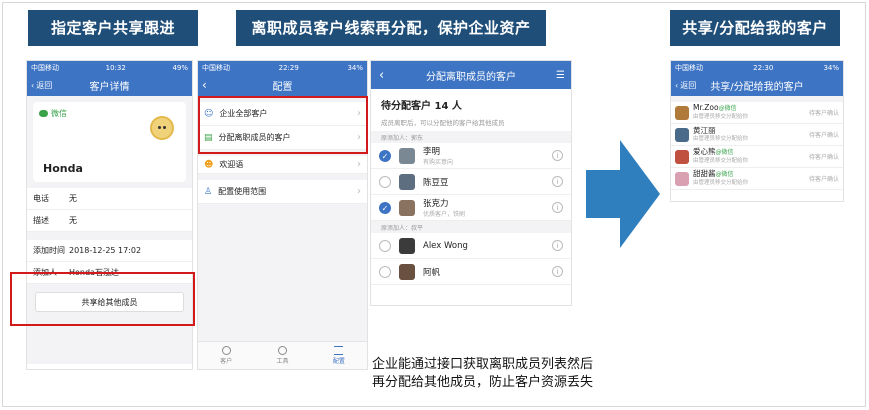  What do you see at coordinates (63, 168) in the screenshot?
I see `customer-name: Honda` at bounding box center [63, 168].